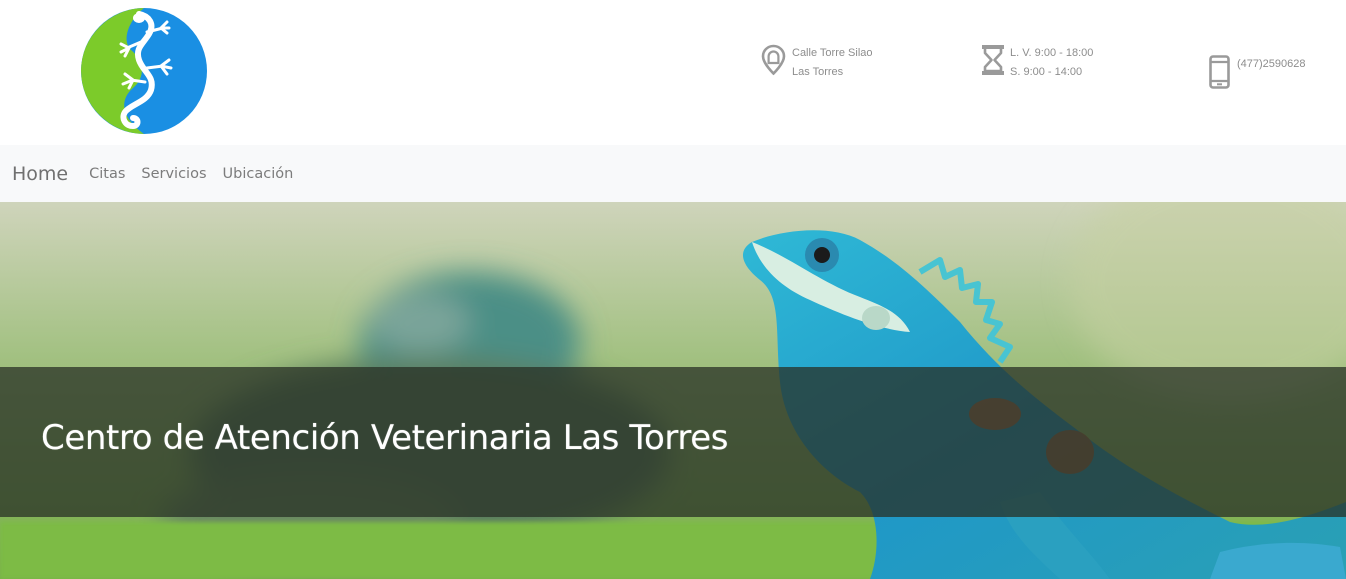  Describe the element at coordinates (173, 174) in the screenshot. I see `nav-link-servicios: Servicios` at that location.